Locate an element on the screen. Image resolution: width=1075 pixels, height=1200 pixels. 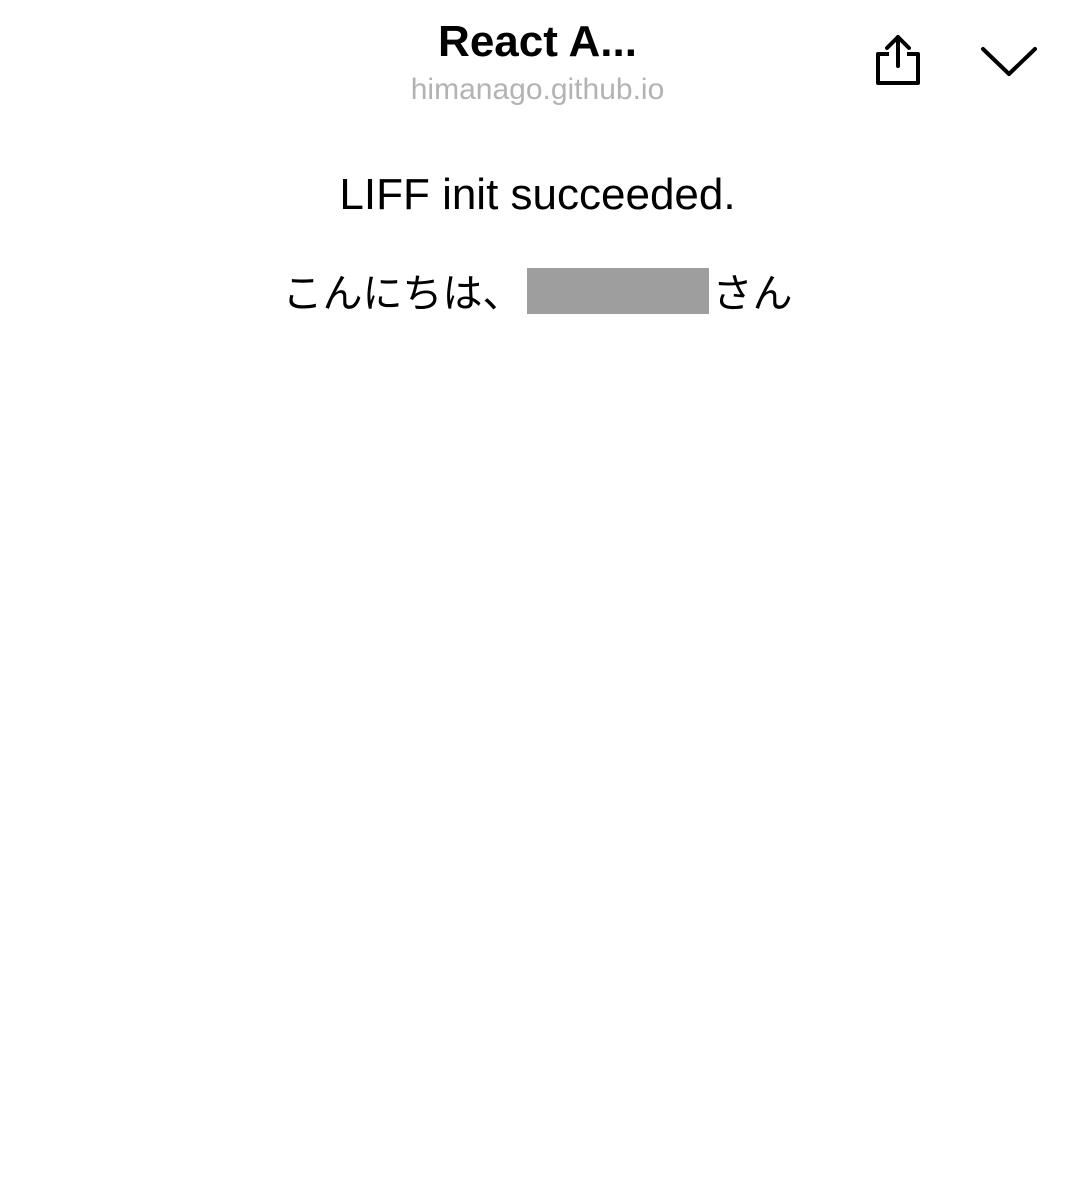
close-button is located at coordinates (1009, 61).